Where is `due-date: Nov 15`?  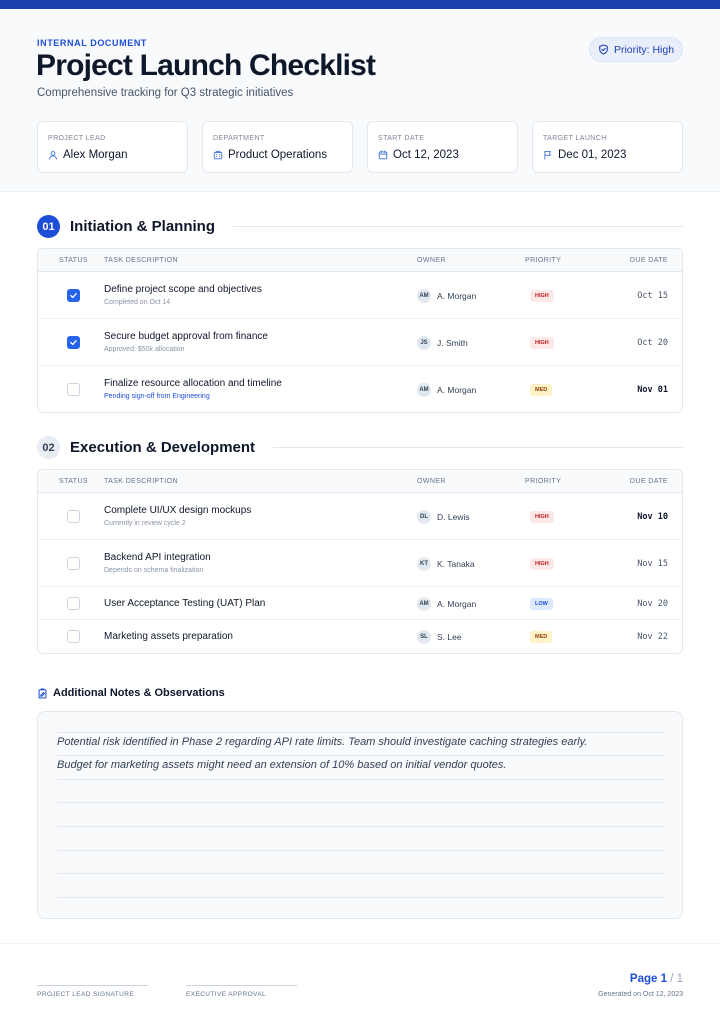 due-date: Nov 15 is located at coordinates (652, 564).